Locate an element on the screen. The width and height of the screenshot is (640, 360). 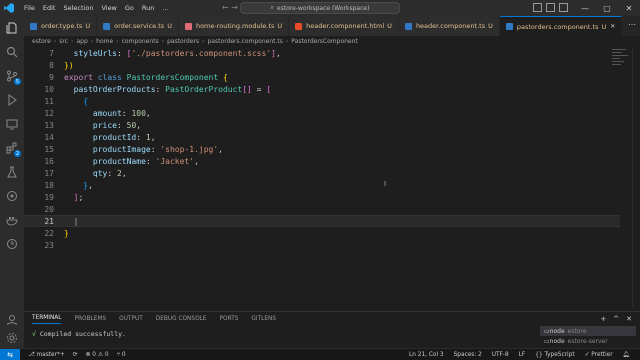
maximize-icon: ▢ is located at coordinates (607, 8).